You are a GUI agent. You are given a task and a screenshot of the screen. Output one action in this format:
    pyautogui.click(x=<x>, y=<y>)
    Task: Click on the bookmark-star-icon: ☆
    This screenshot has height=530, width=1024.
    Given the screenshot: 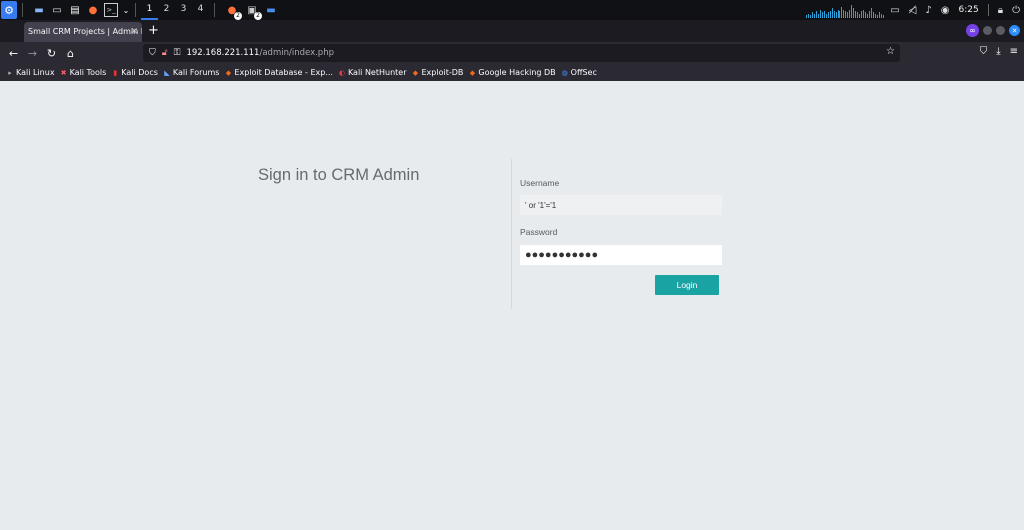 What is the action you would take?
    pyautogui.click(x=890, y=51)
    